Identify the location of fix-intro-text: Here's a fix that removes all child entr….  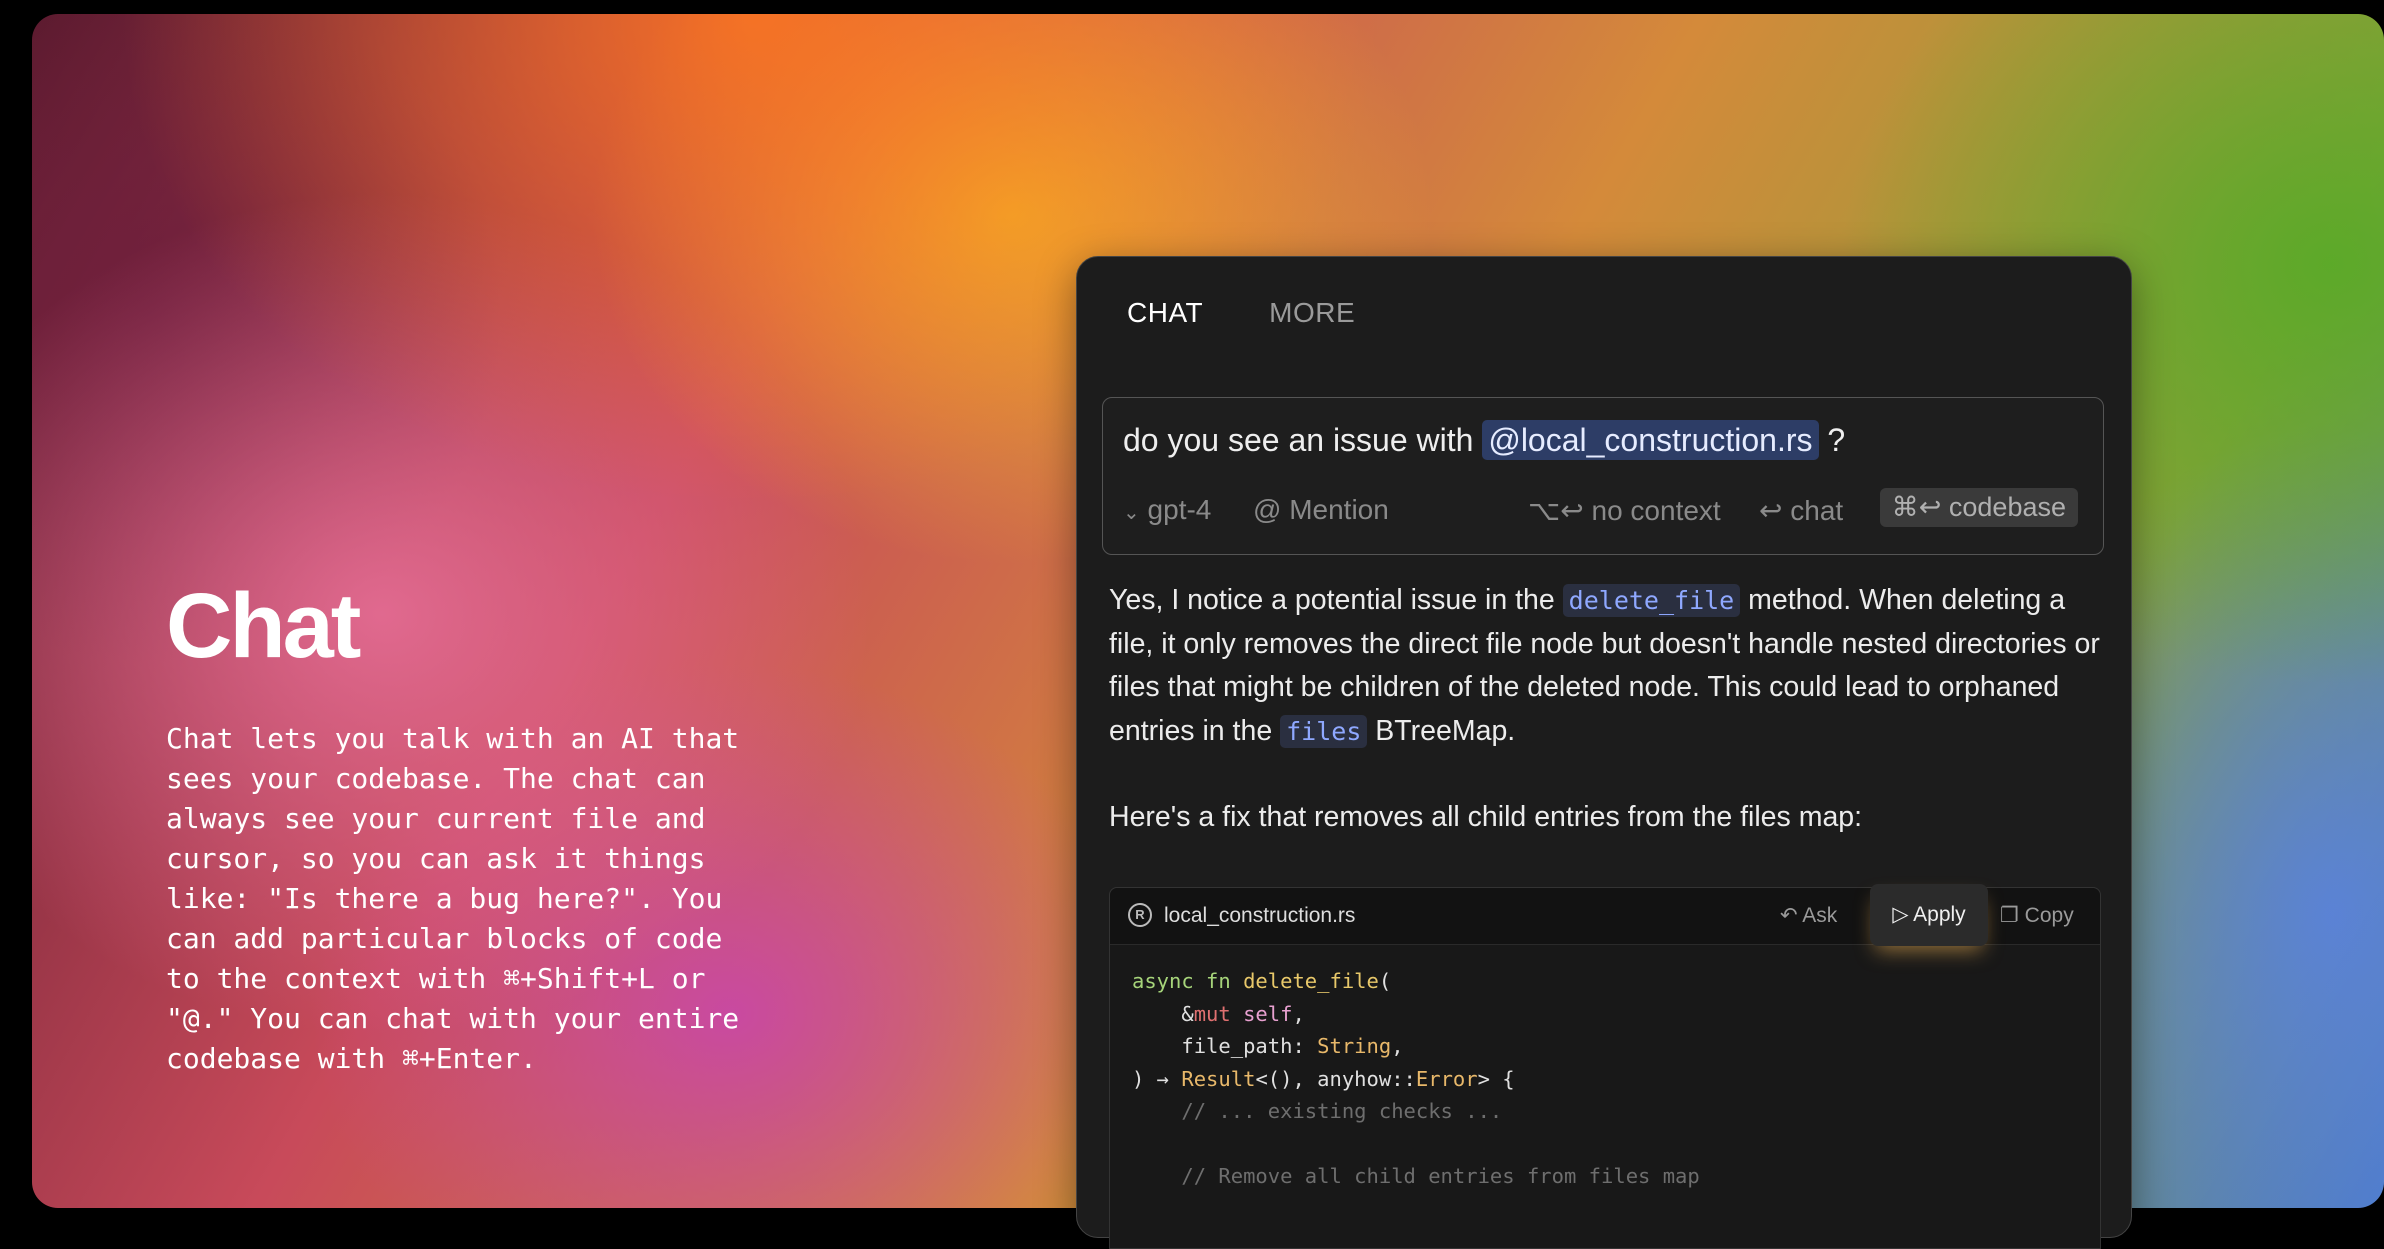
(1486, 817).